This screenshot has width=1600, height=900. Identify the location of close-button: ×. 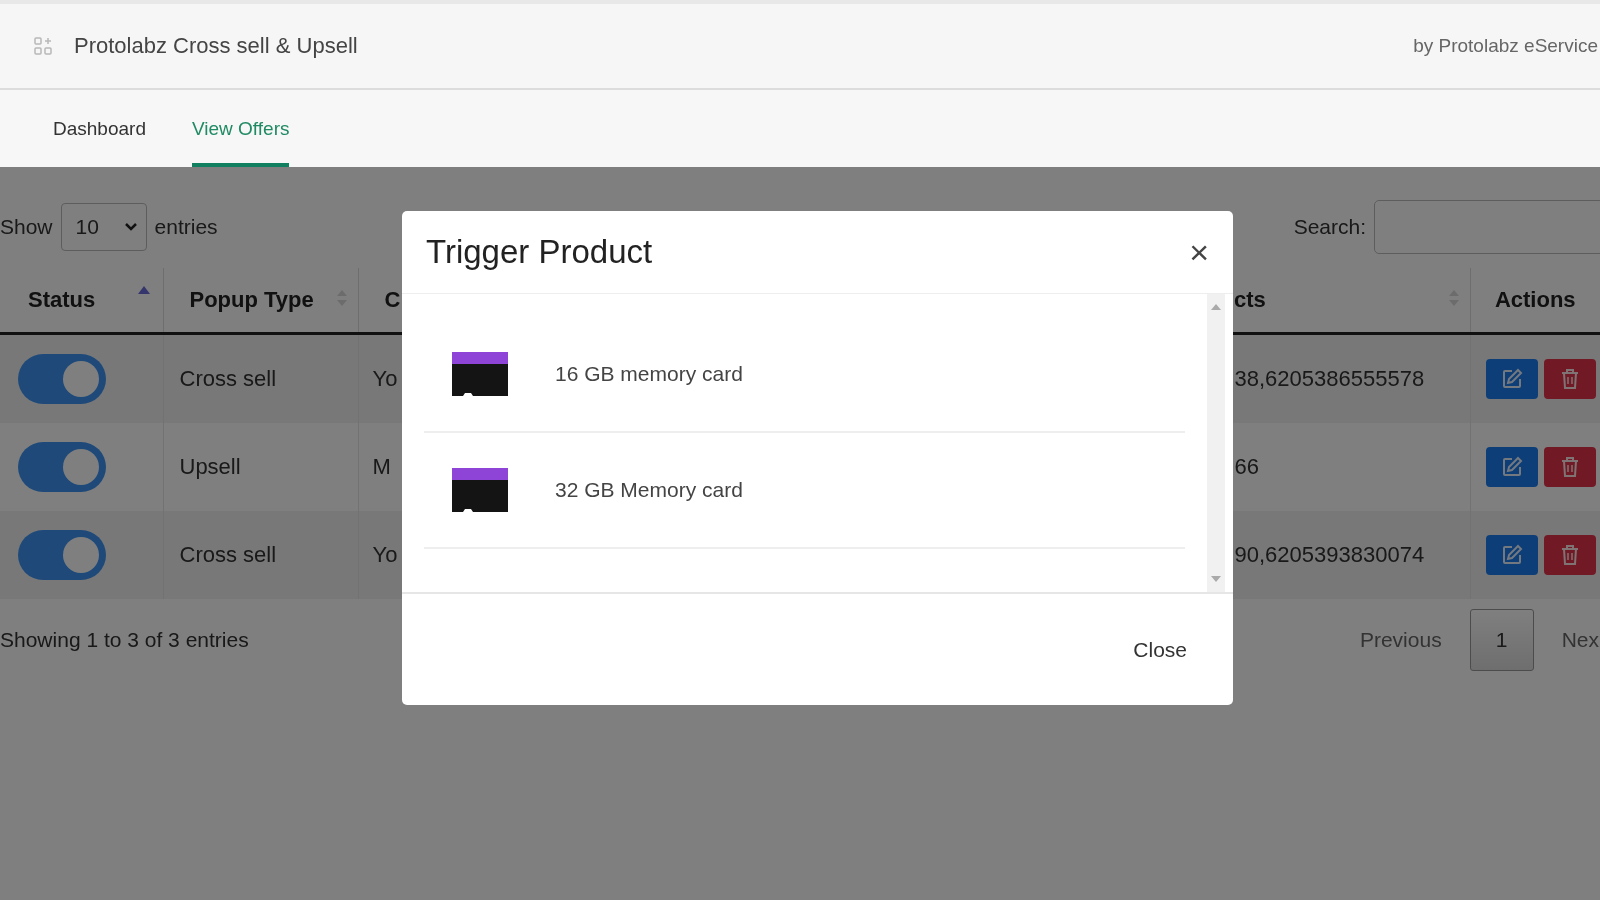
(1199, 252).